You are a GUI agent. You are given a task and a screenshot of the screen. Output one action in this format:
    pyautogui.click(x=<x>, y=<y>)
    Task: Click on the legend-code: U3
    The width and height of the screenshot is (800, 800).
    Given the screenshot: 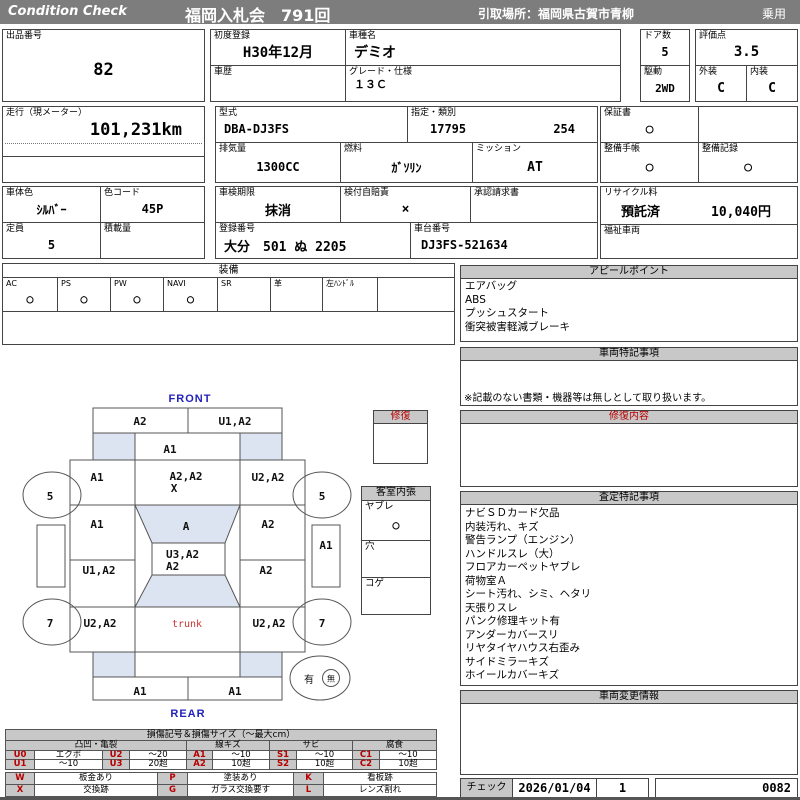 What is the action you would take?
    pyautogui.click(x=116, y=764)
    